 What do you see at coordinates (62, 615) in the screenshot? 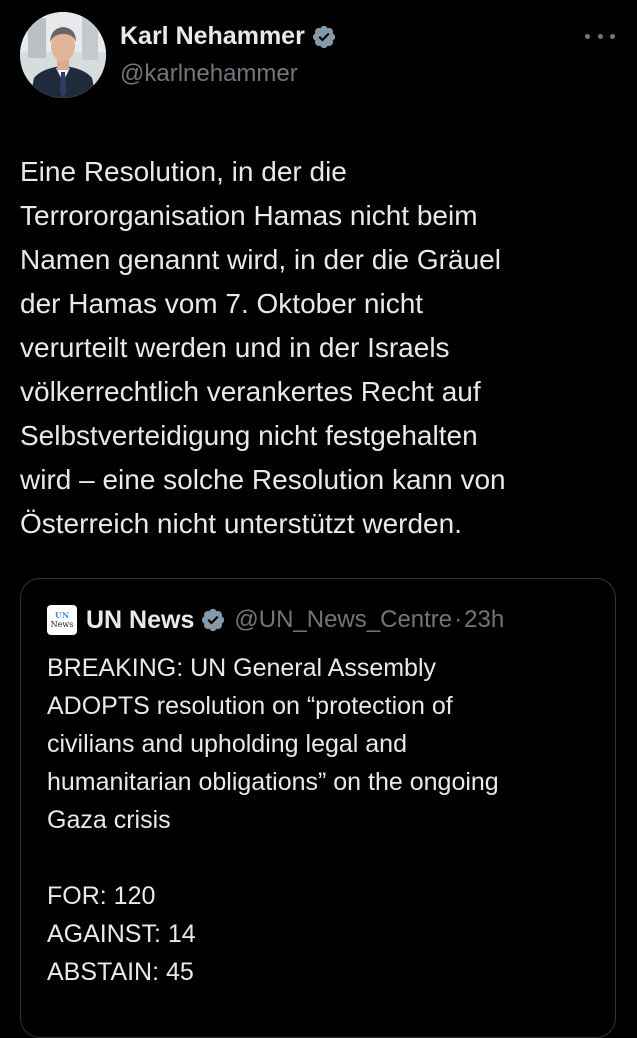
I see `un-logo-text-top: UN` at bounding box center [62, 615].